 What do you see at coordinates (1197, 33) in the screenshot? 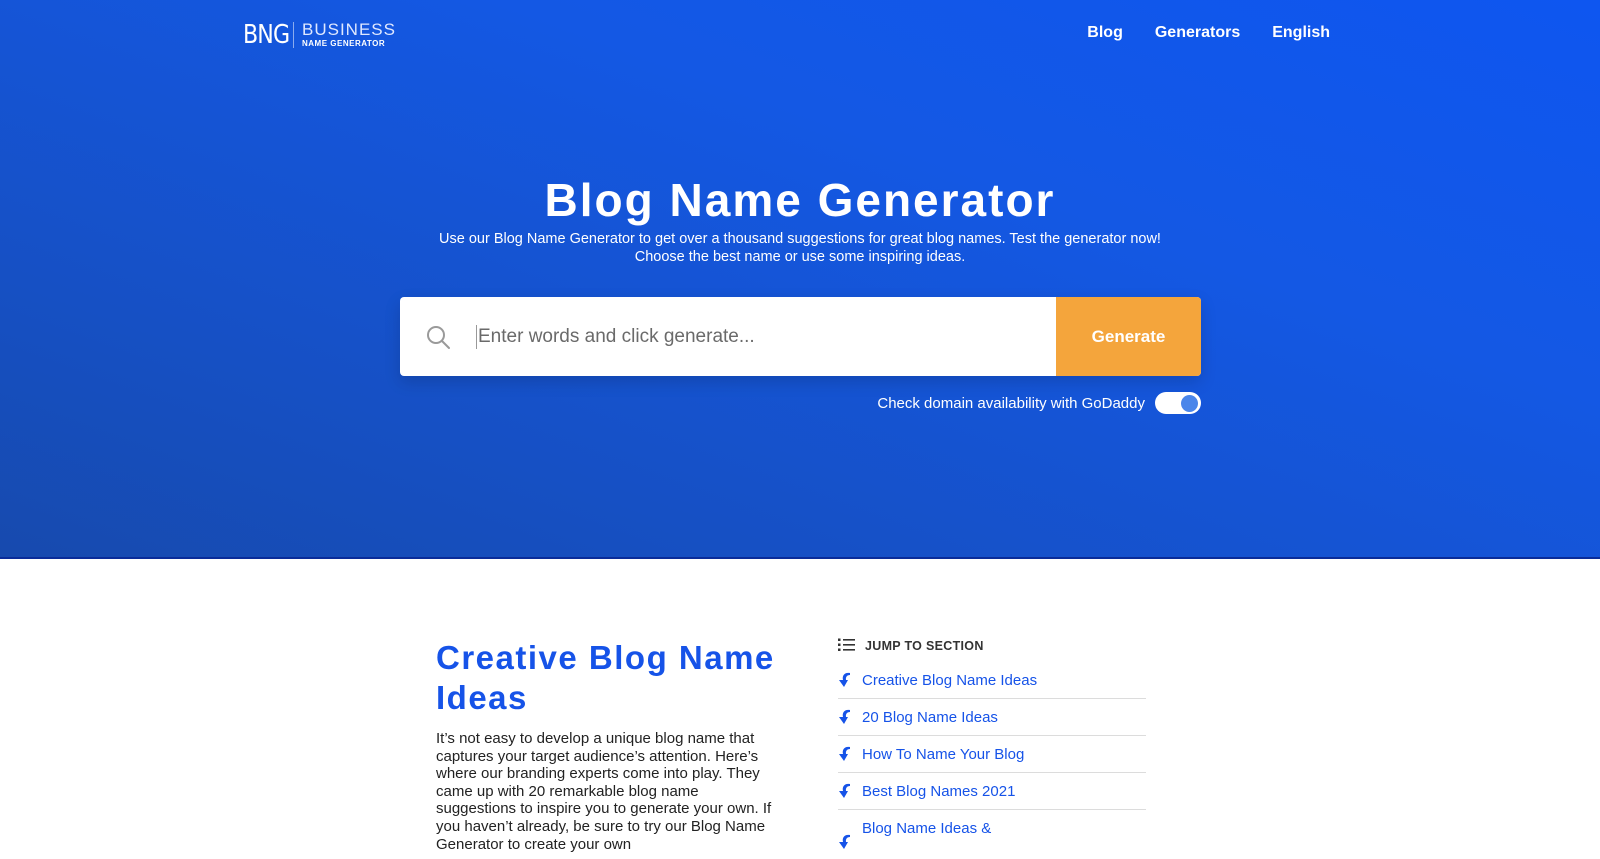
I see `nav-generators: Generators` at bounding box center [1197, 33].